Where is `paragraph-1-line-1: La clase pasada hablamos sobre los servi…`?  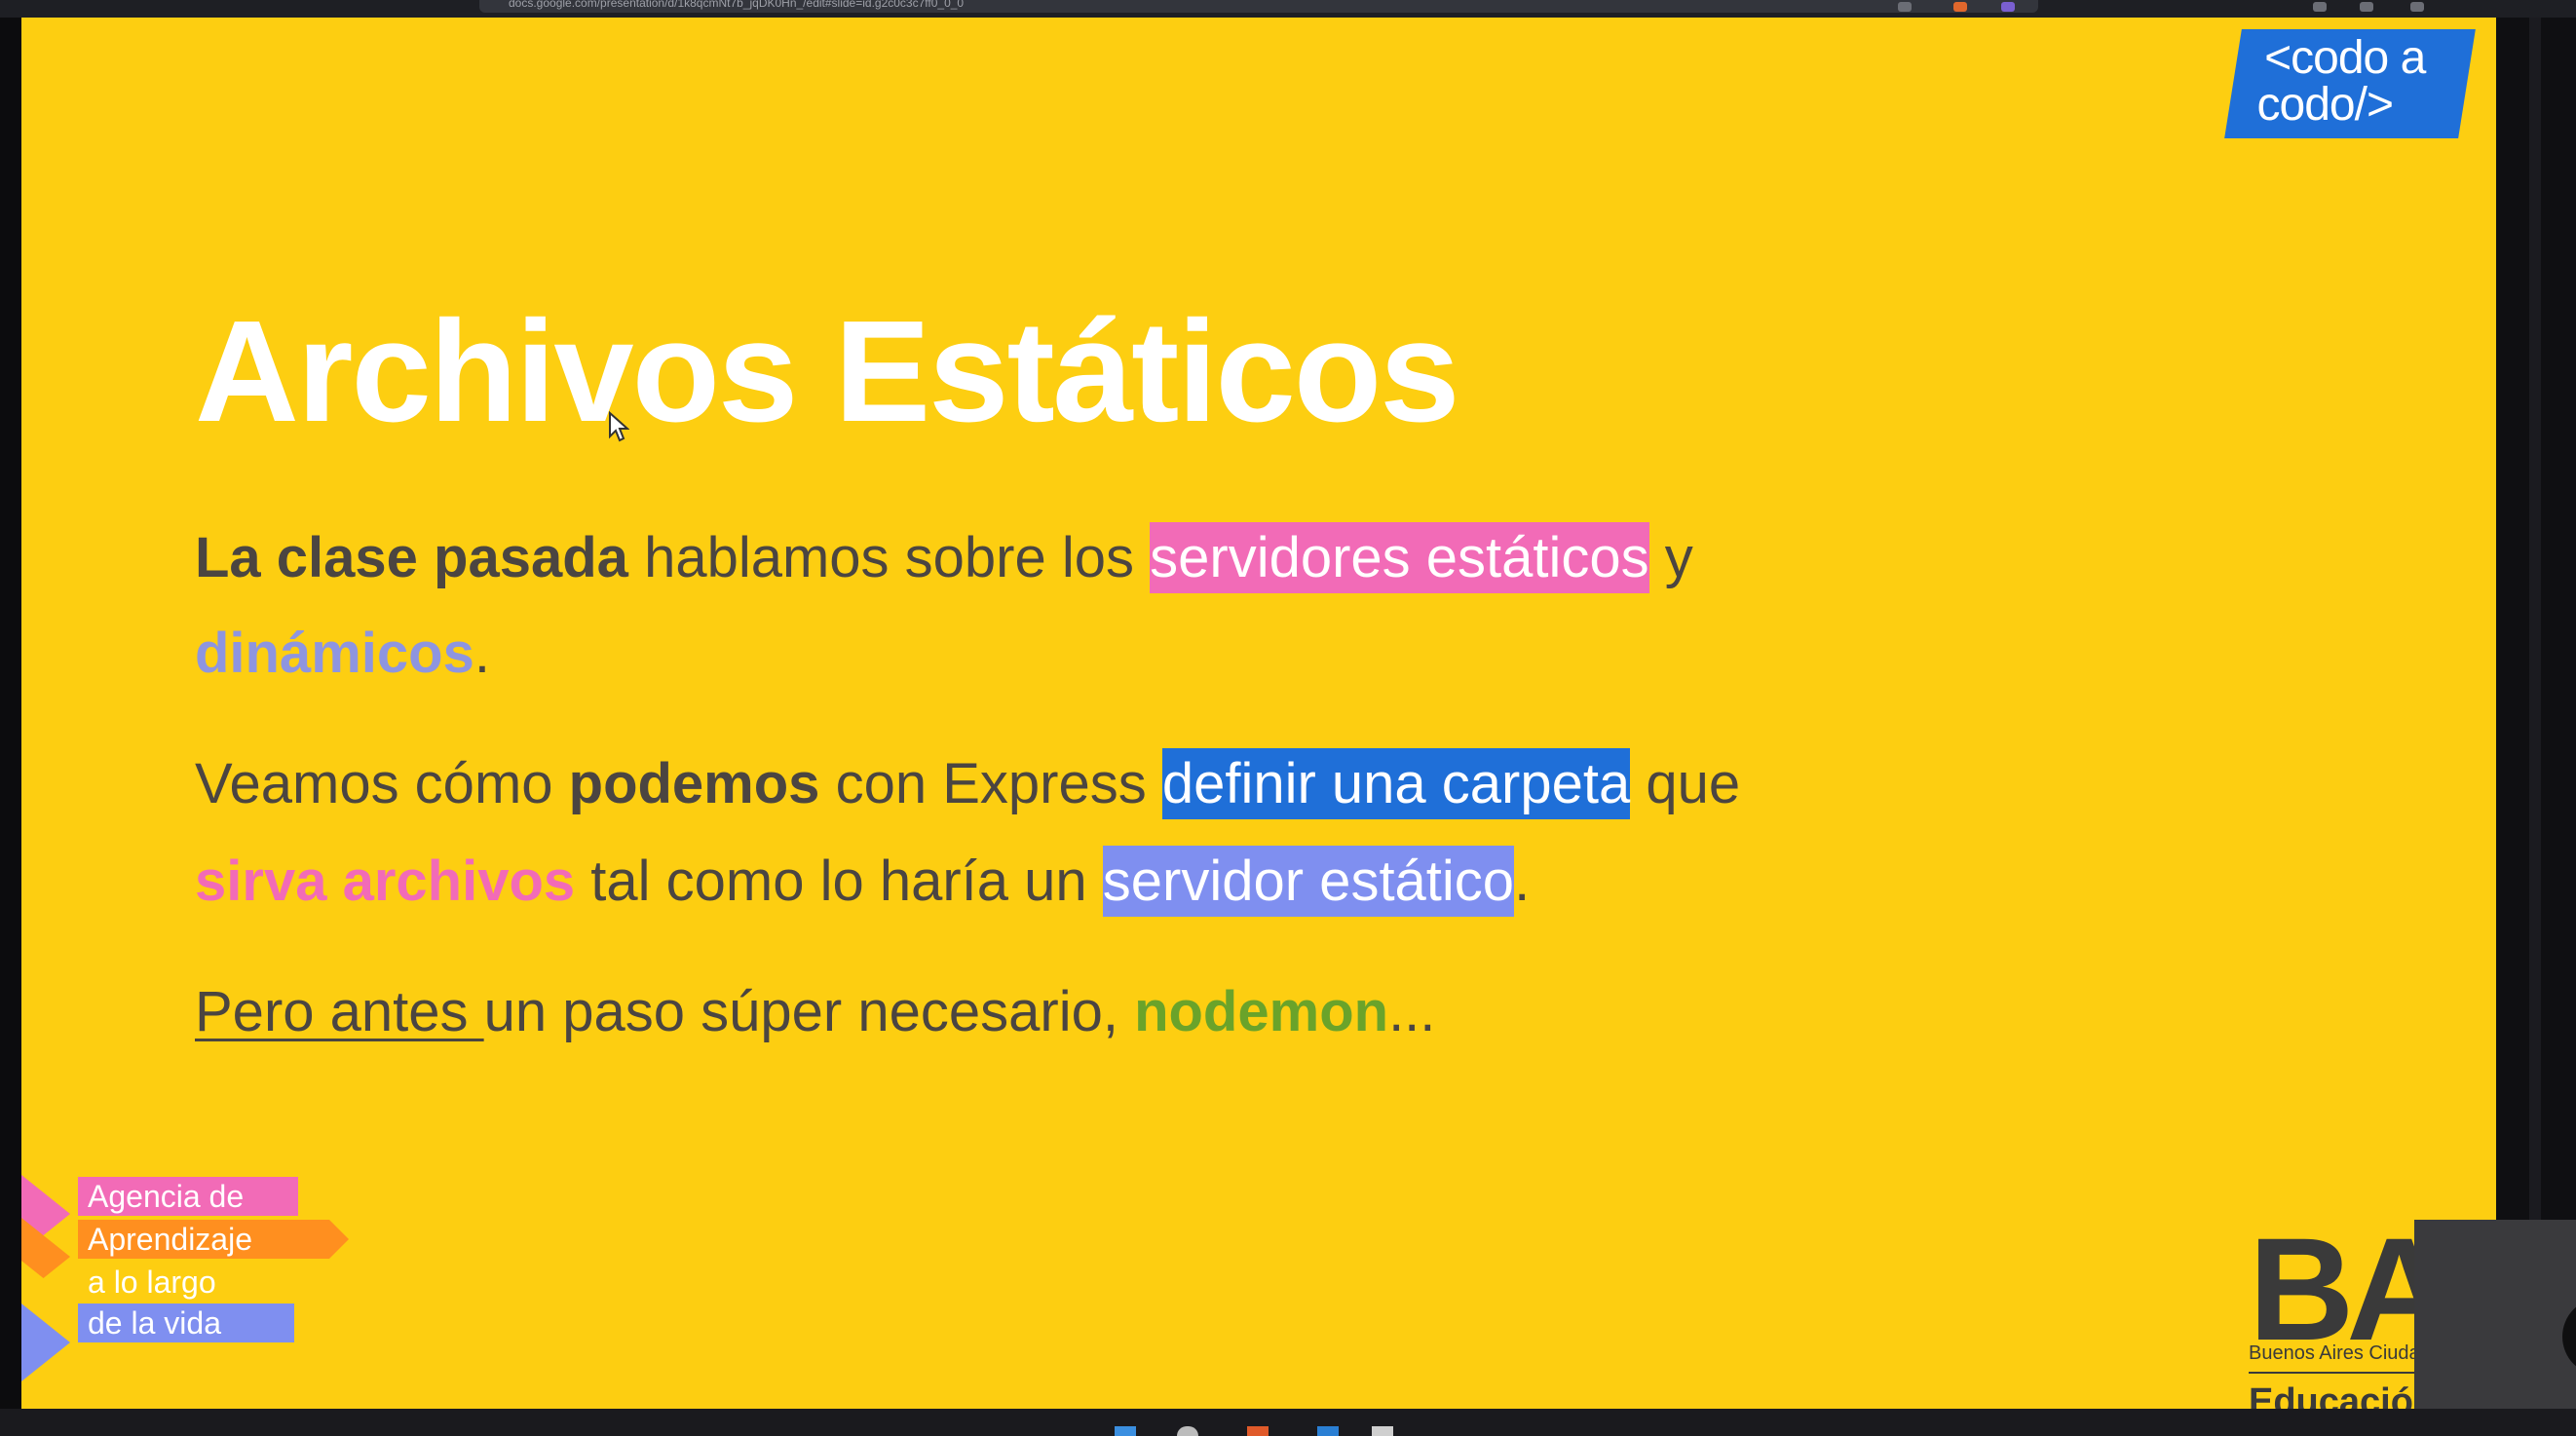 paragraph-1-line-1: La clase pasada hablamos sobre los servi… is located at coordinates (944, 558).